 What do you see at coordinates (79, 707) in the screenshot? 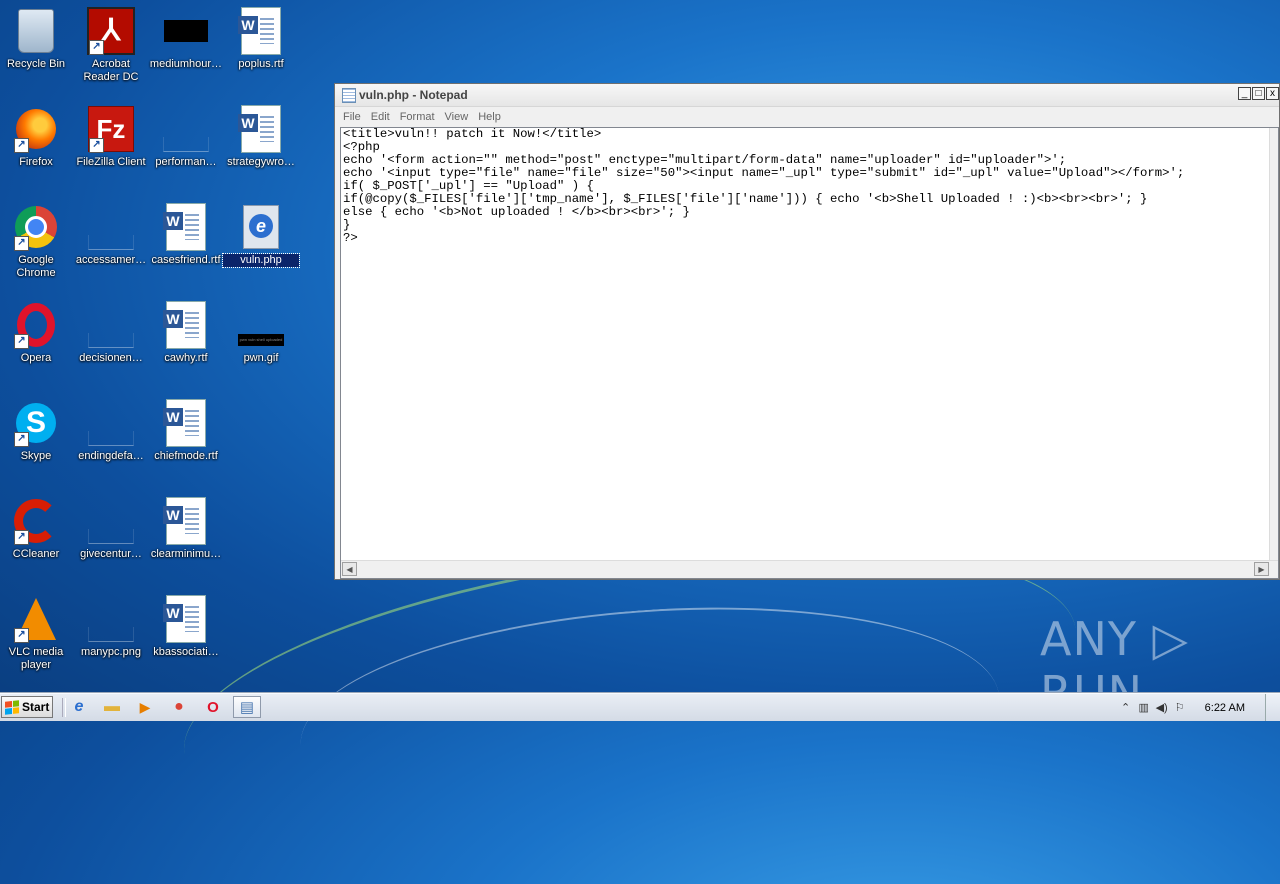
I see `taskbar-internet-explorer-icon: e` at bounding box center [79, 707].